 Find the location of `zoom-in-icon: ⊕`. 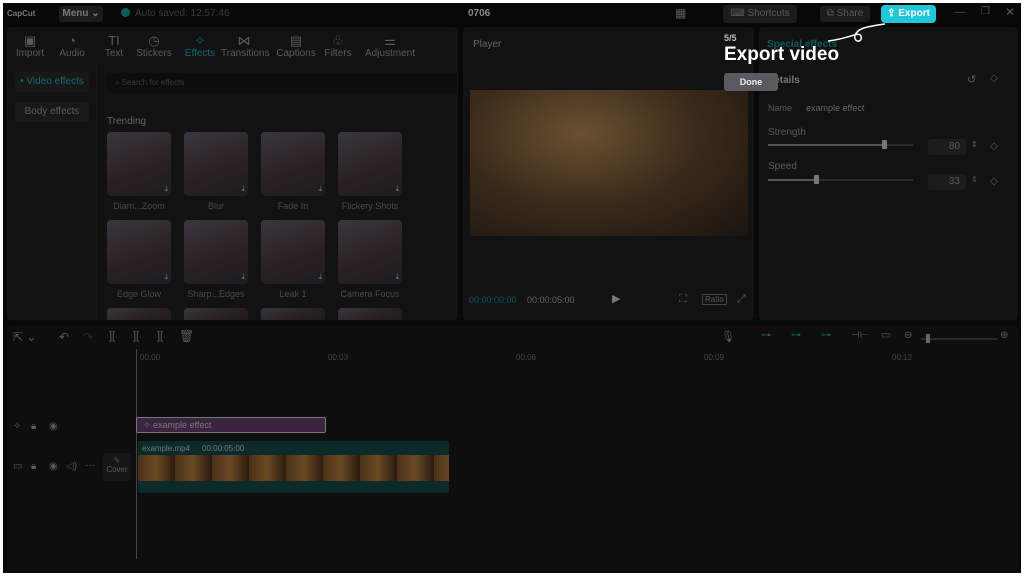

zoom-in-icon: ⊕ is located at coordinates (1004, 335).